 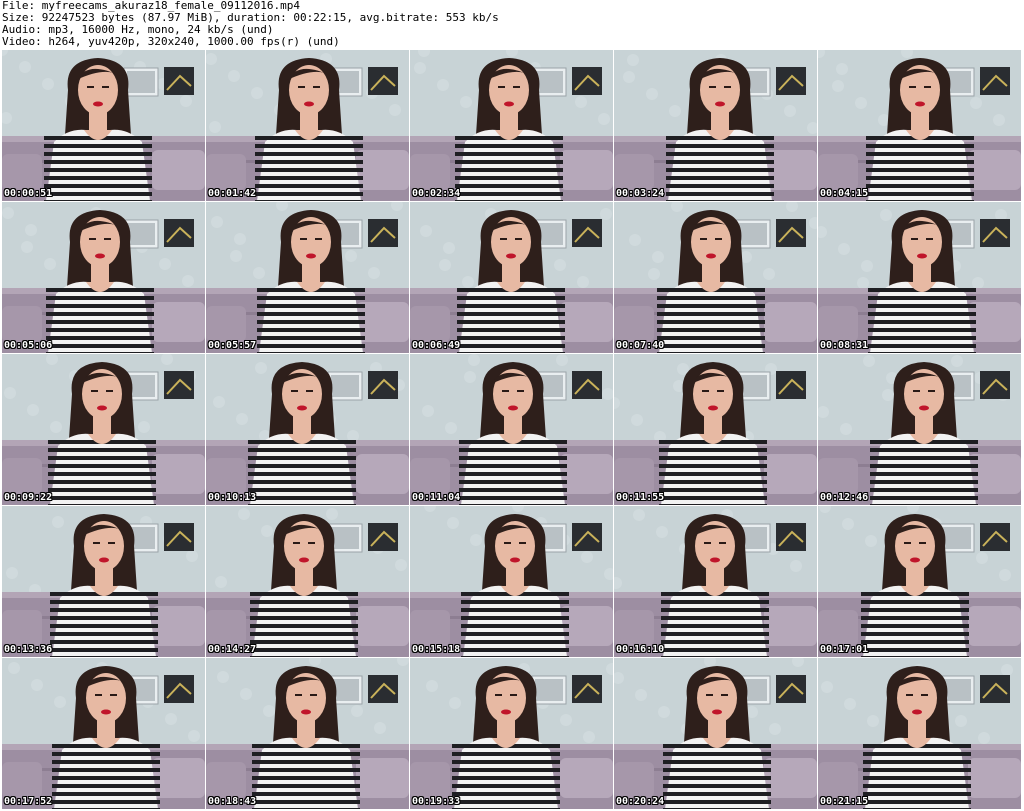 I want to click on thumbnail: 00:04:15, so click(x=919, y=125).